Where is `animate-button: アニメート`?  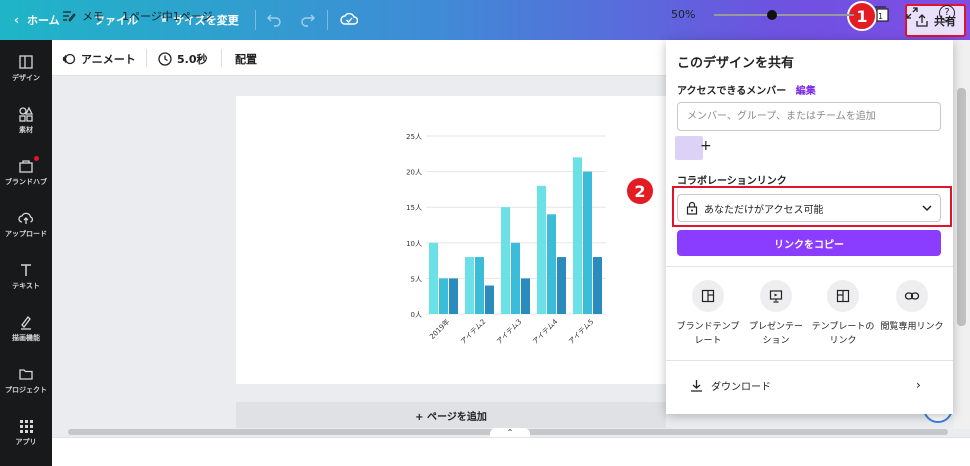
animate-button: アニメート is located at coordinates (99, 59).